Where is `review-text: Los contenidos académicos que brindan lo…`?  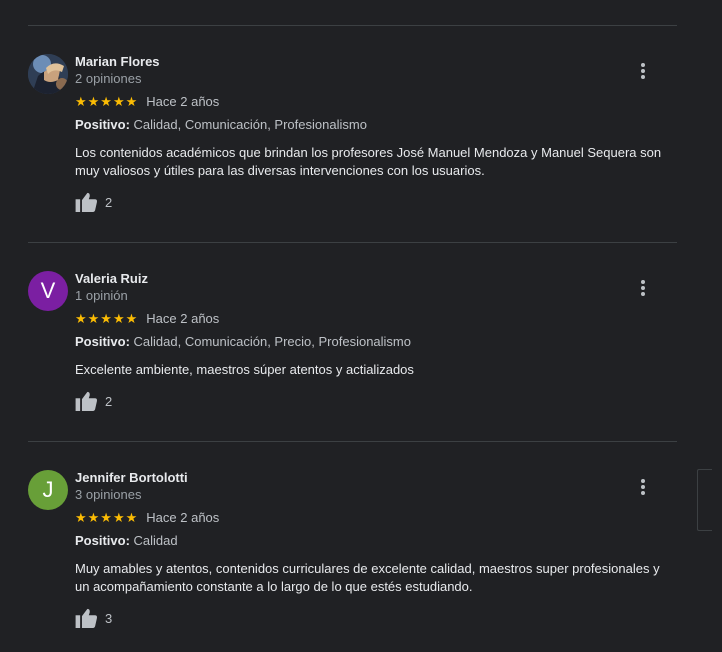 review-text: Los contenidos académicos que brindan lo… is located at coordinates (368, 161).